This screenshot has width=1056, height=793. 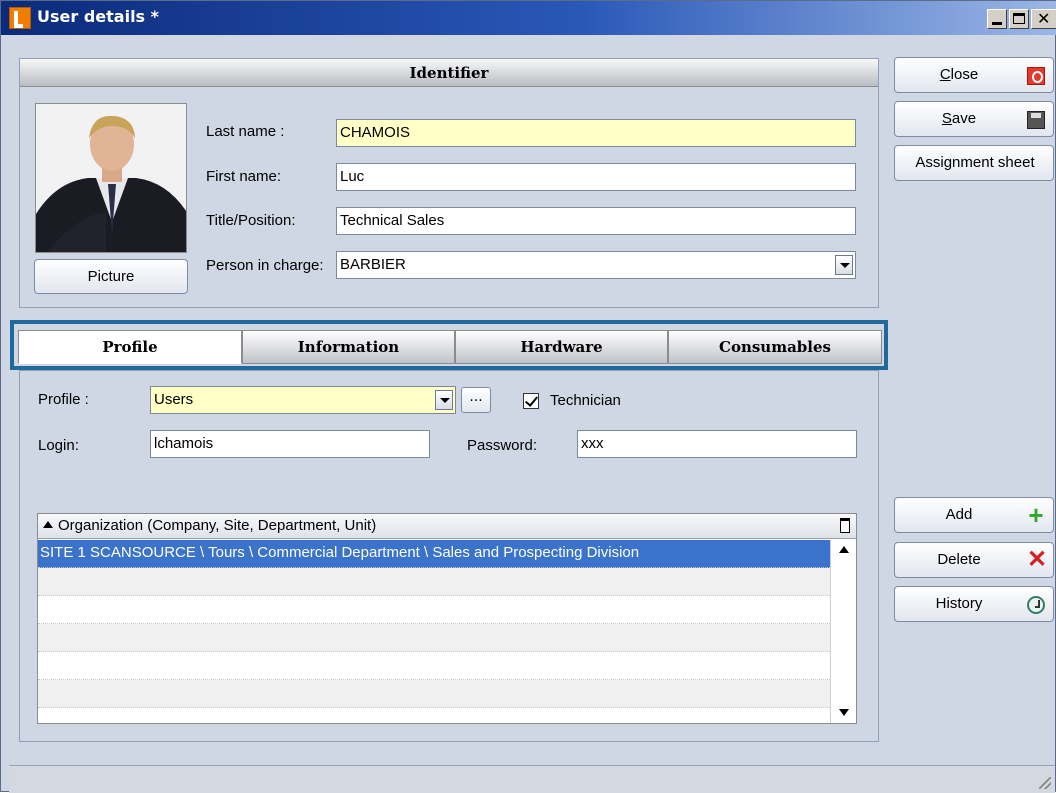 I want to click on person-in-charge-value: BARBIER, so click(x=373, y=264).